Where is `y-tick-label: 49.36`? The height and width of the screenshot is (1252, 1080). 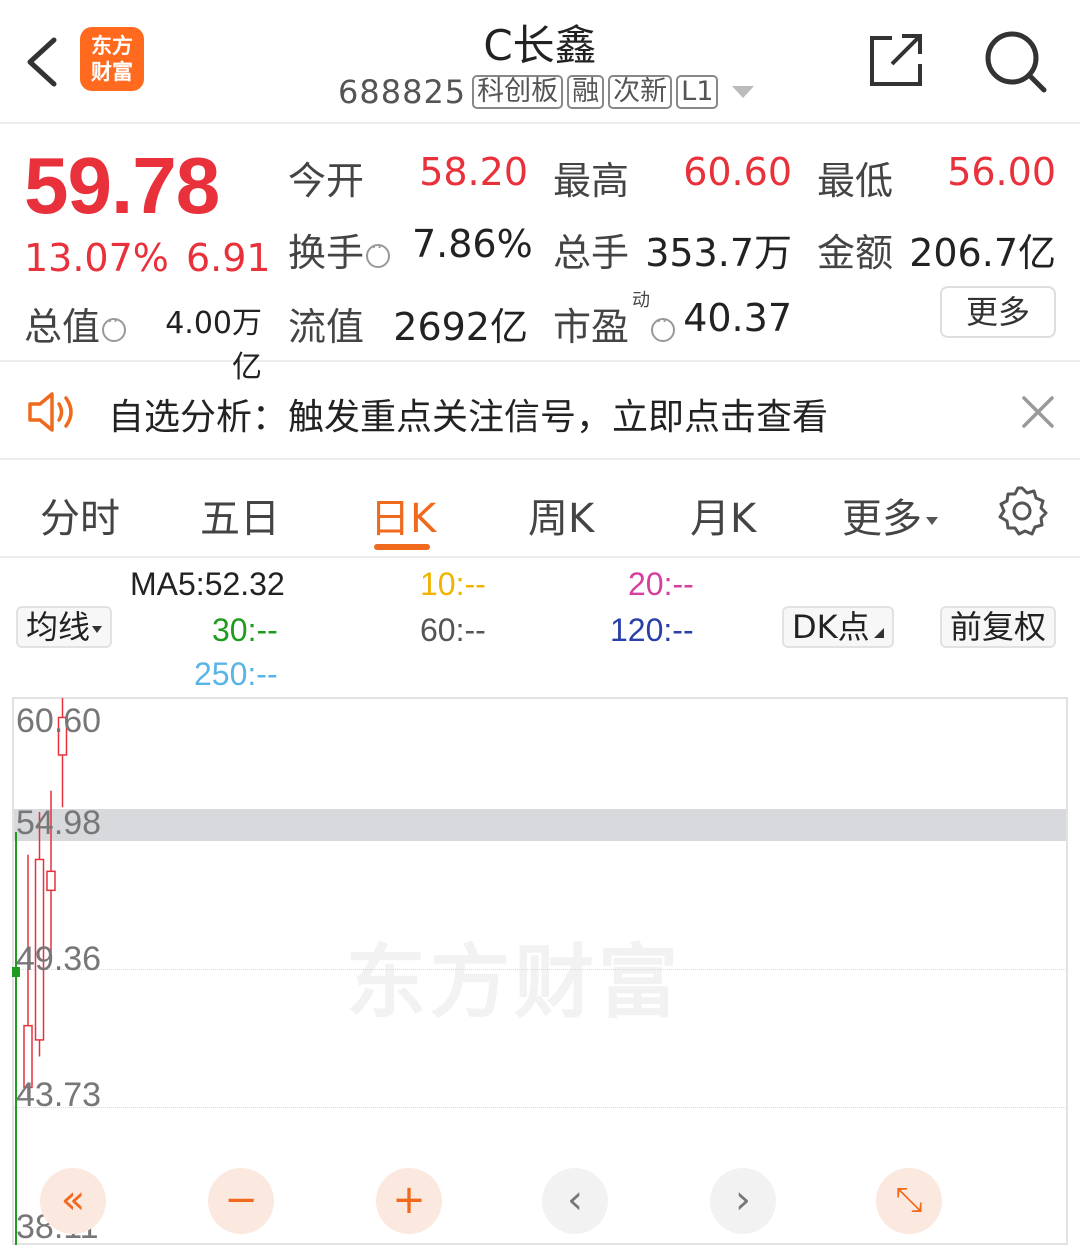
y-tick-label: 49.36 is located at coordinates (59, 959).